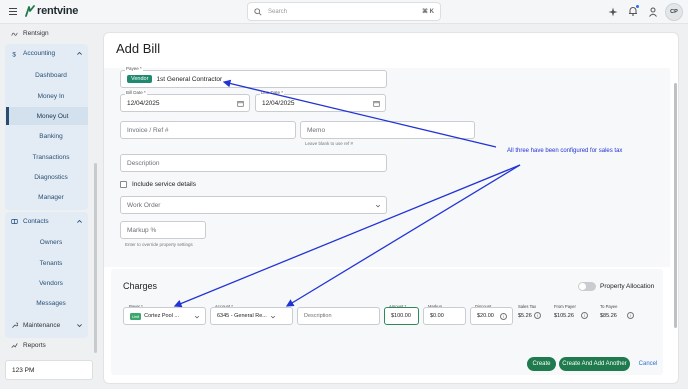 This screenshot has height=389, width=688. Describe the element at coordinates (159, 244) in the screenshot. I see `markup-hint: Enter to override property settings` at that location.